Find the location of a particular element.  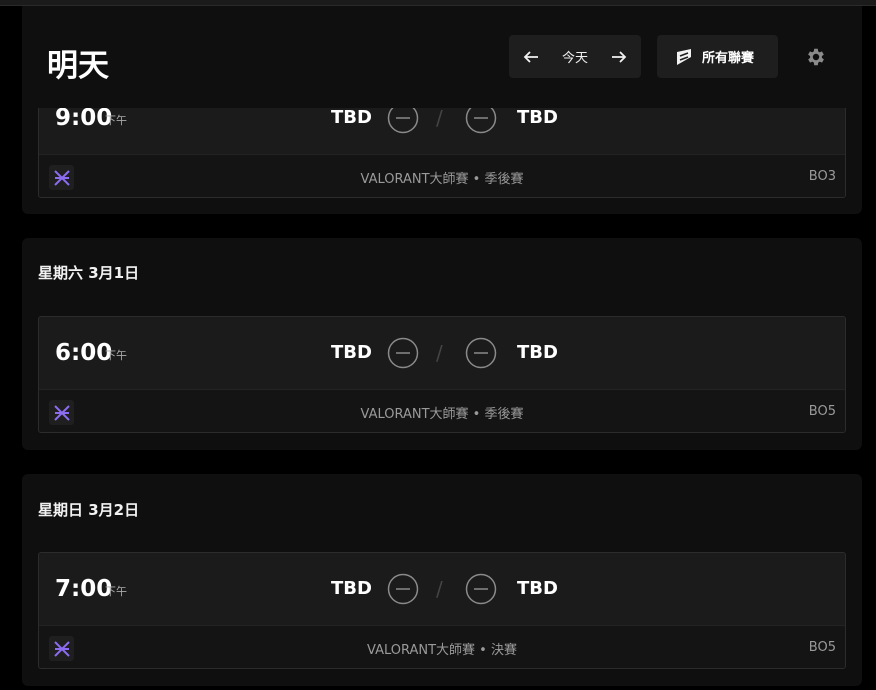

leagues-flag-icon is located at coordinates (684, 56).